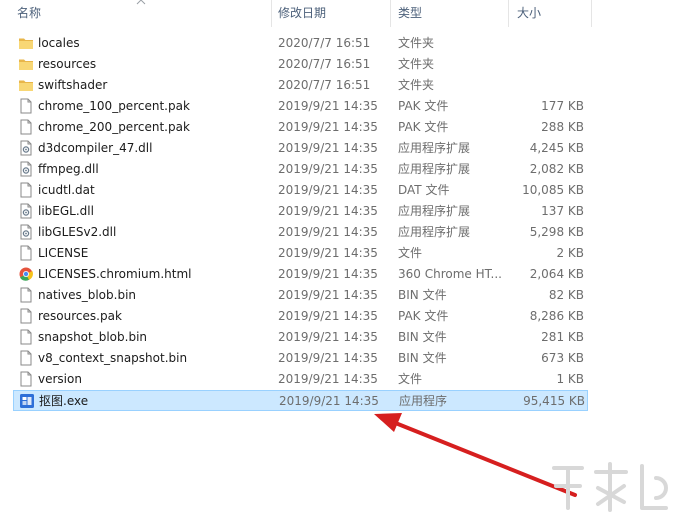  What do you see at coordinates (424, 190) in the screenshot?
I see `file-type: DAT 文件` at bounding box center [424, 190].